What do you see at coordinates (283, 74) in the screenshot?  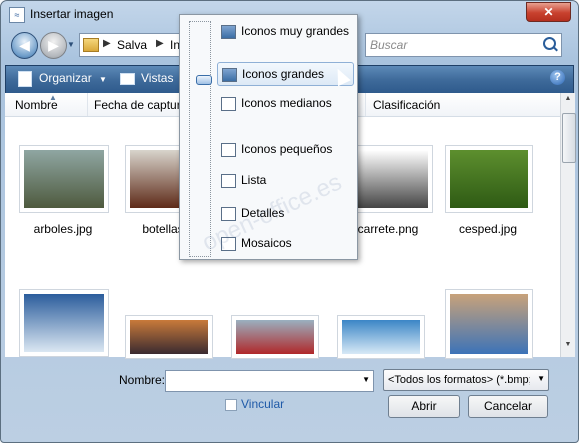 I see `menu-item-label: Iconos grandes` at bounding box center [283, 74].